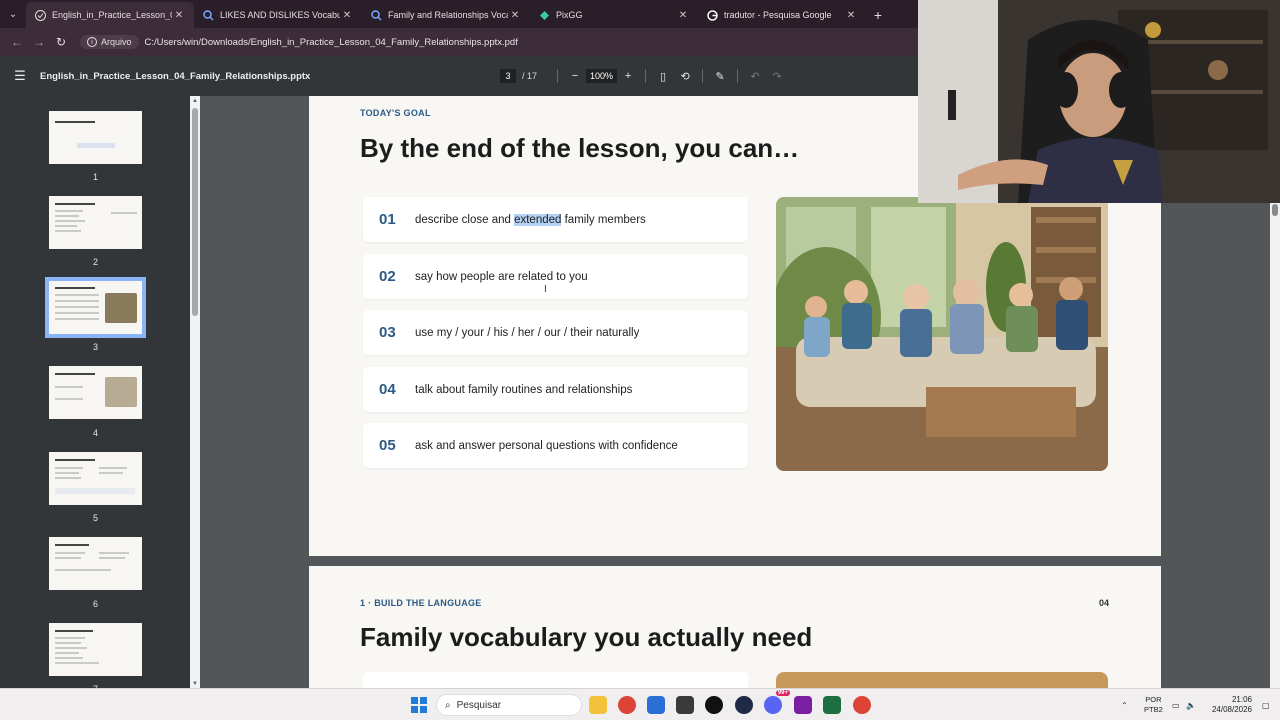  I want to click on zoom-out-icon: −, so click(575, 76).